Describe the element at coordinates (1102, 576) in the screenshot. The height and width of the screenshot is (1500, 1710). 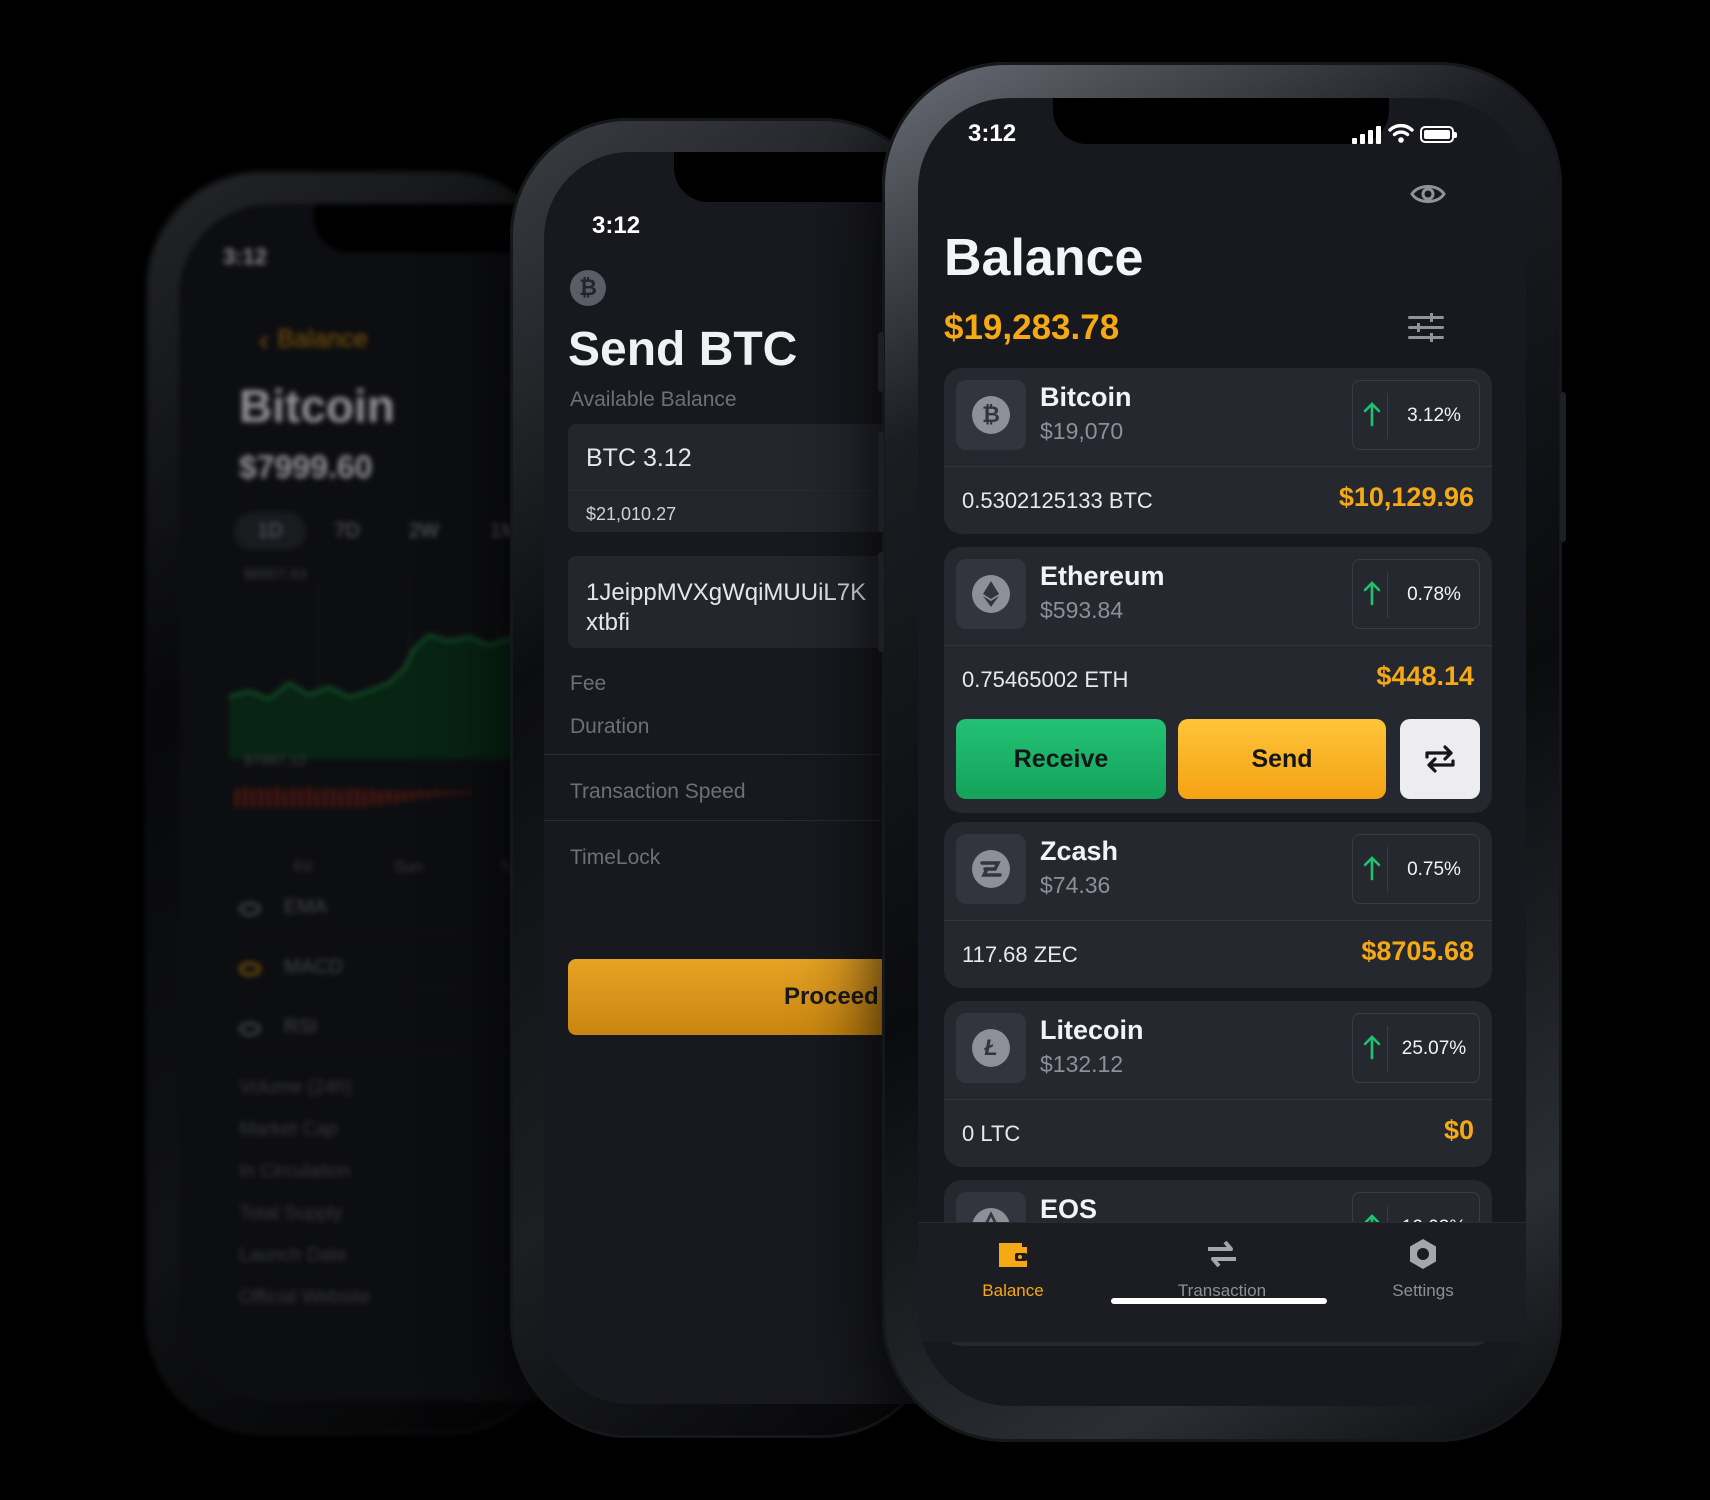
I see `coin-name: Ethereum` at that location.